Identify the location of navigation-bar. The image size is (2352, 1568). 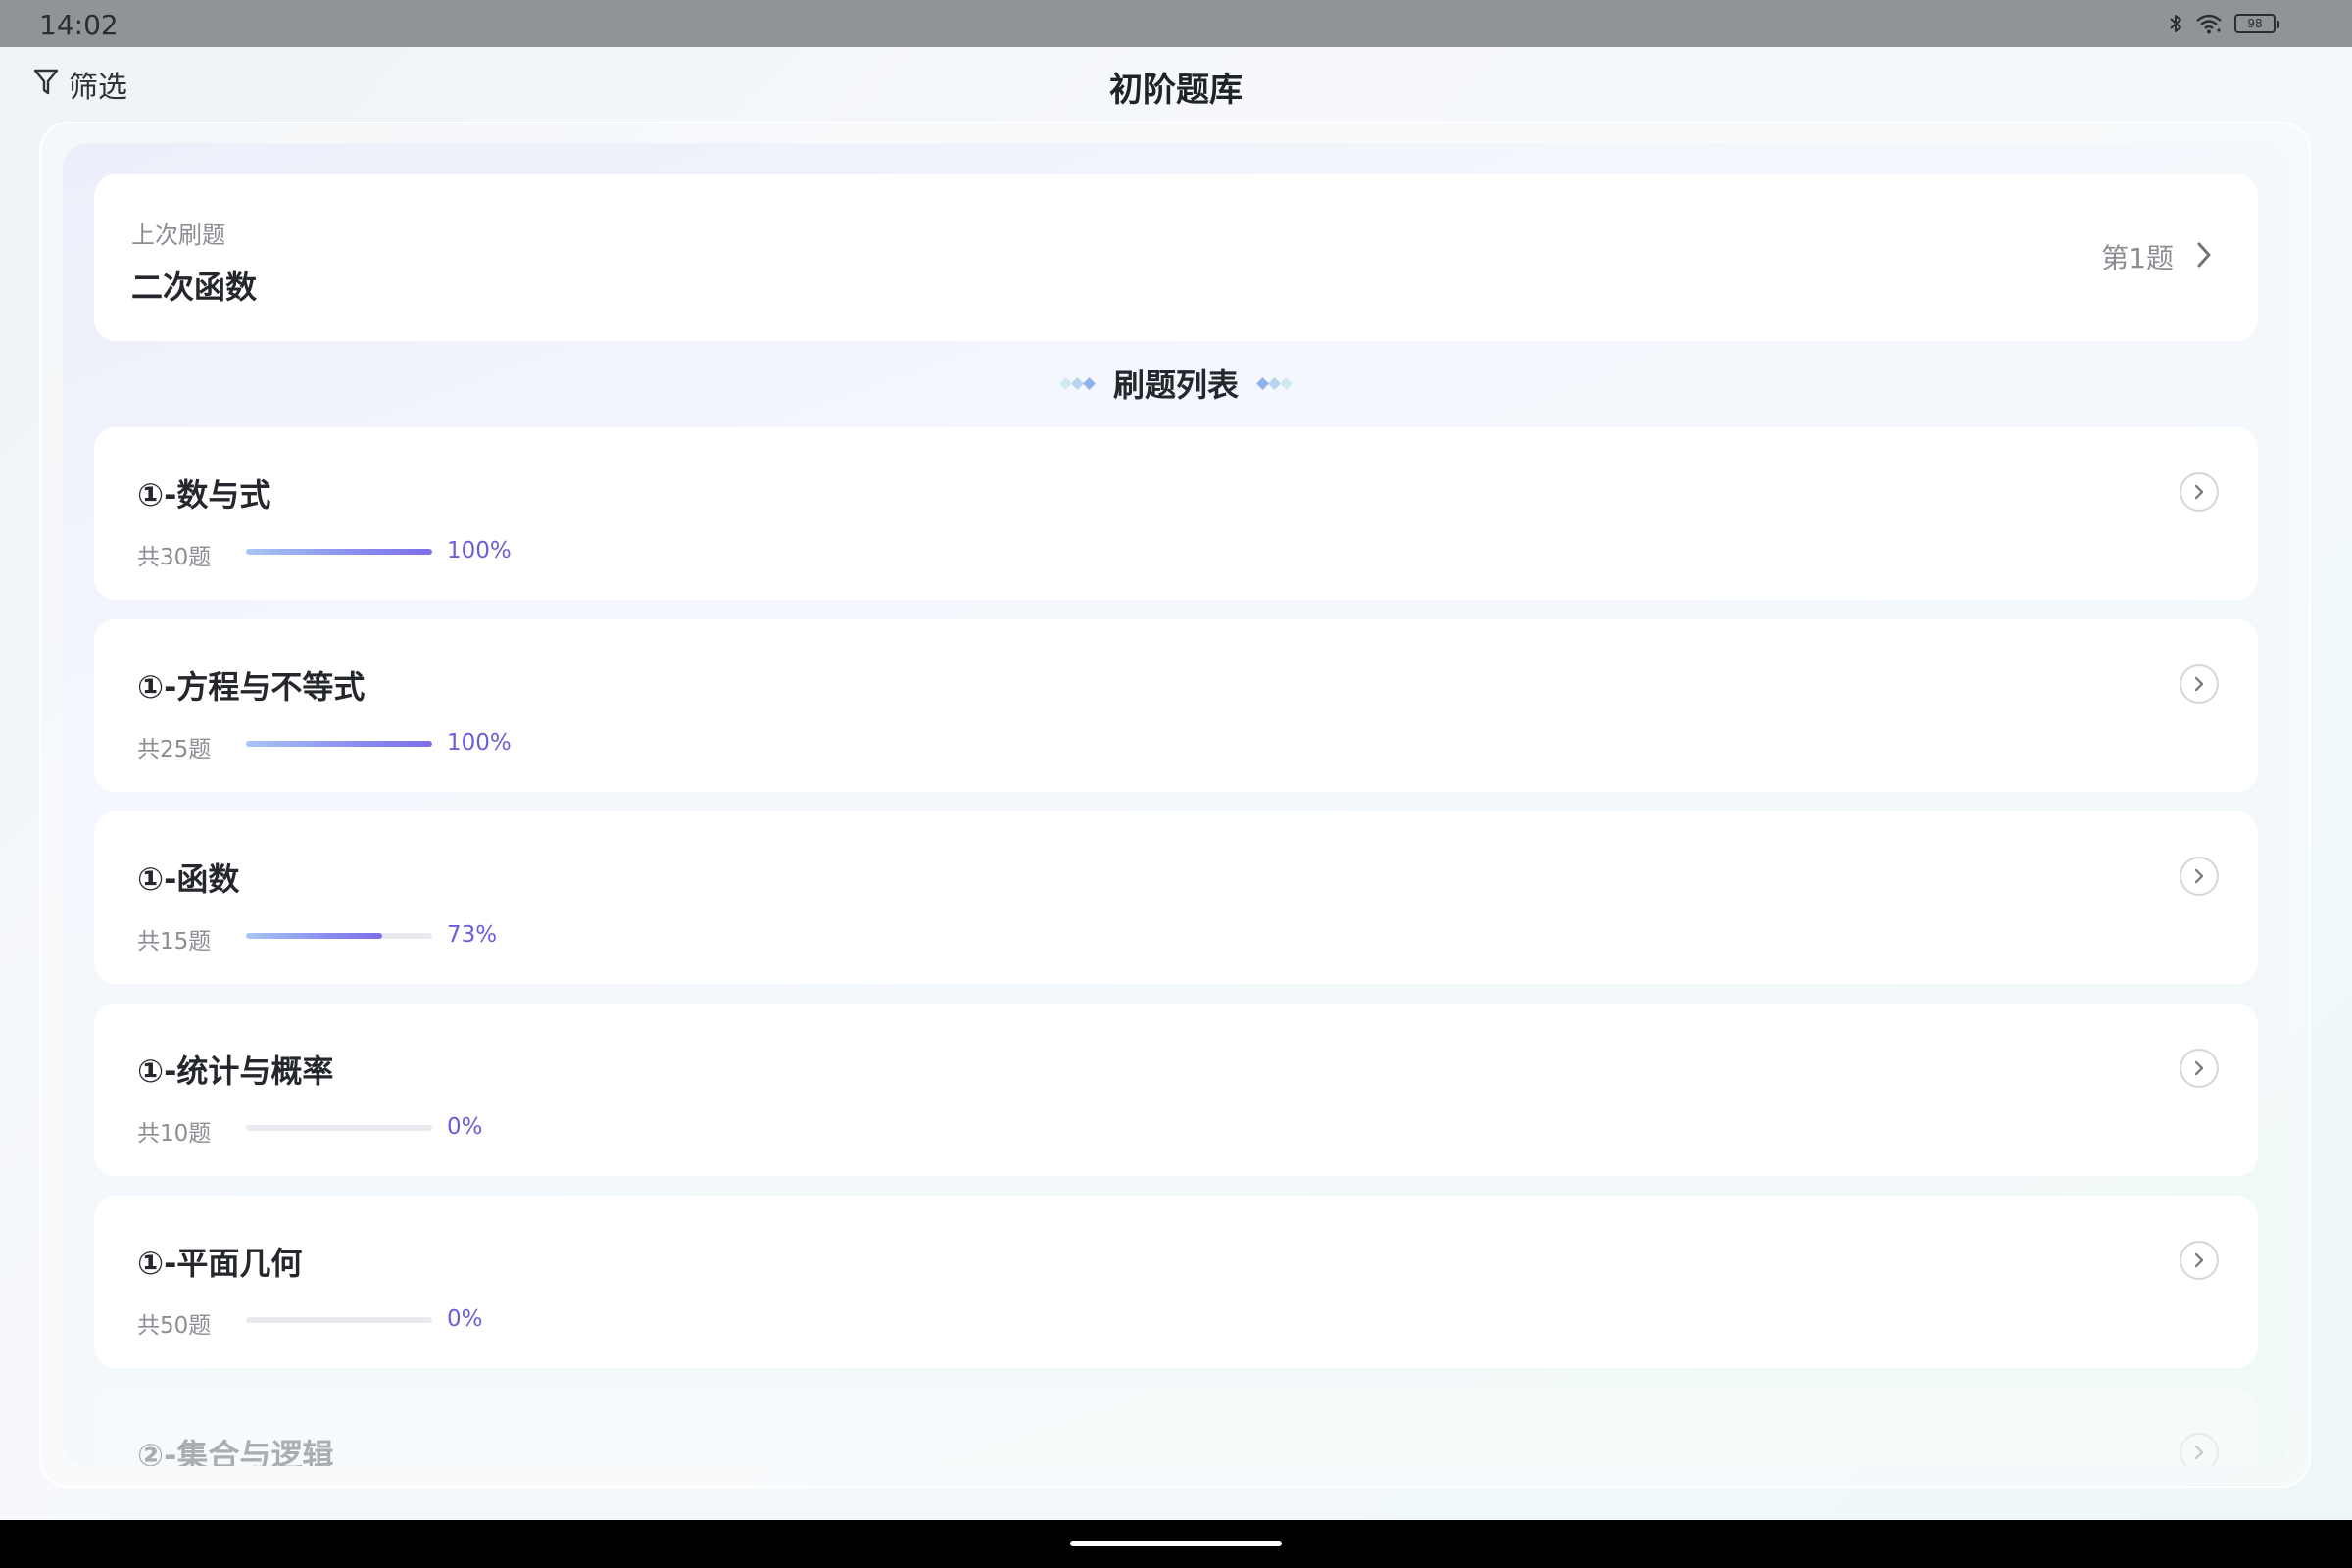
(1176, 1544).